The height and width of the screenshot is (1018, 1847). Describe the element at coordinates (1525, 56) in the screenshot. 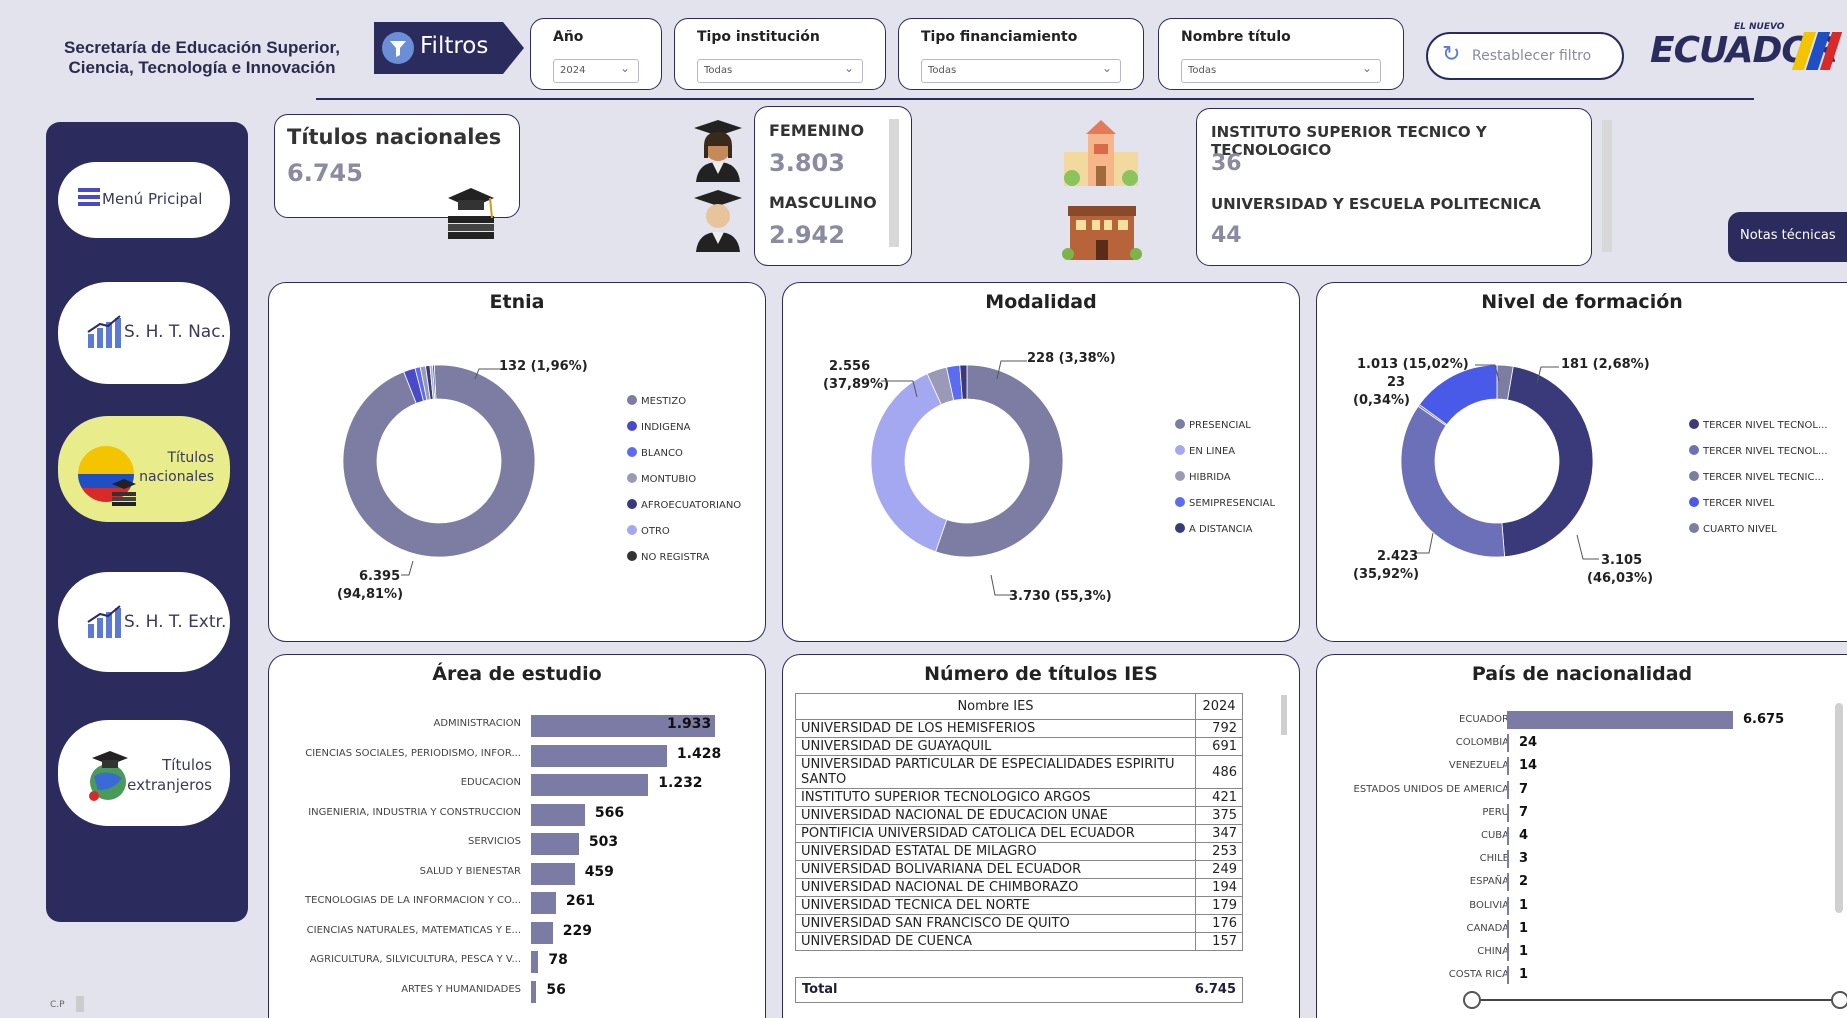

I see `reset-filter-button: ↻ Restablecer filtro` at that location.